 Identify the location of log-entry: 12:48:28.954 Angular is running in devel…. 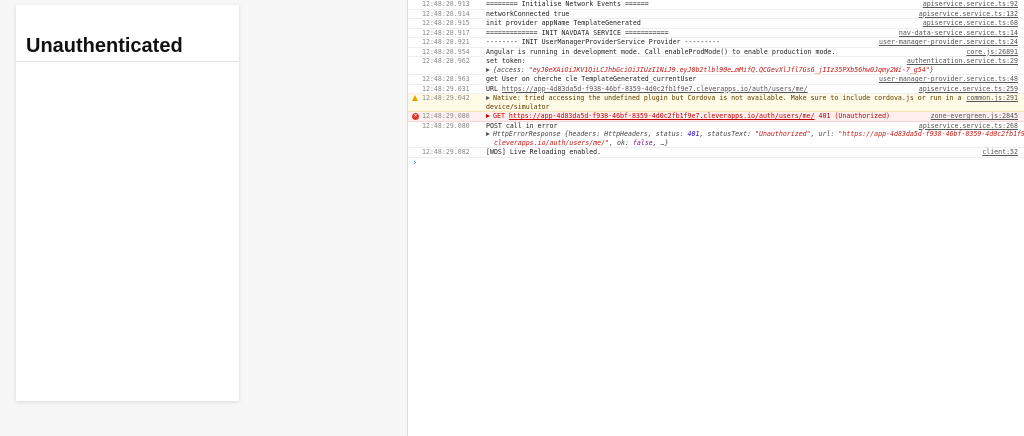
(716, 52).